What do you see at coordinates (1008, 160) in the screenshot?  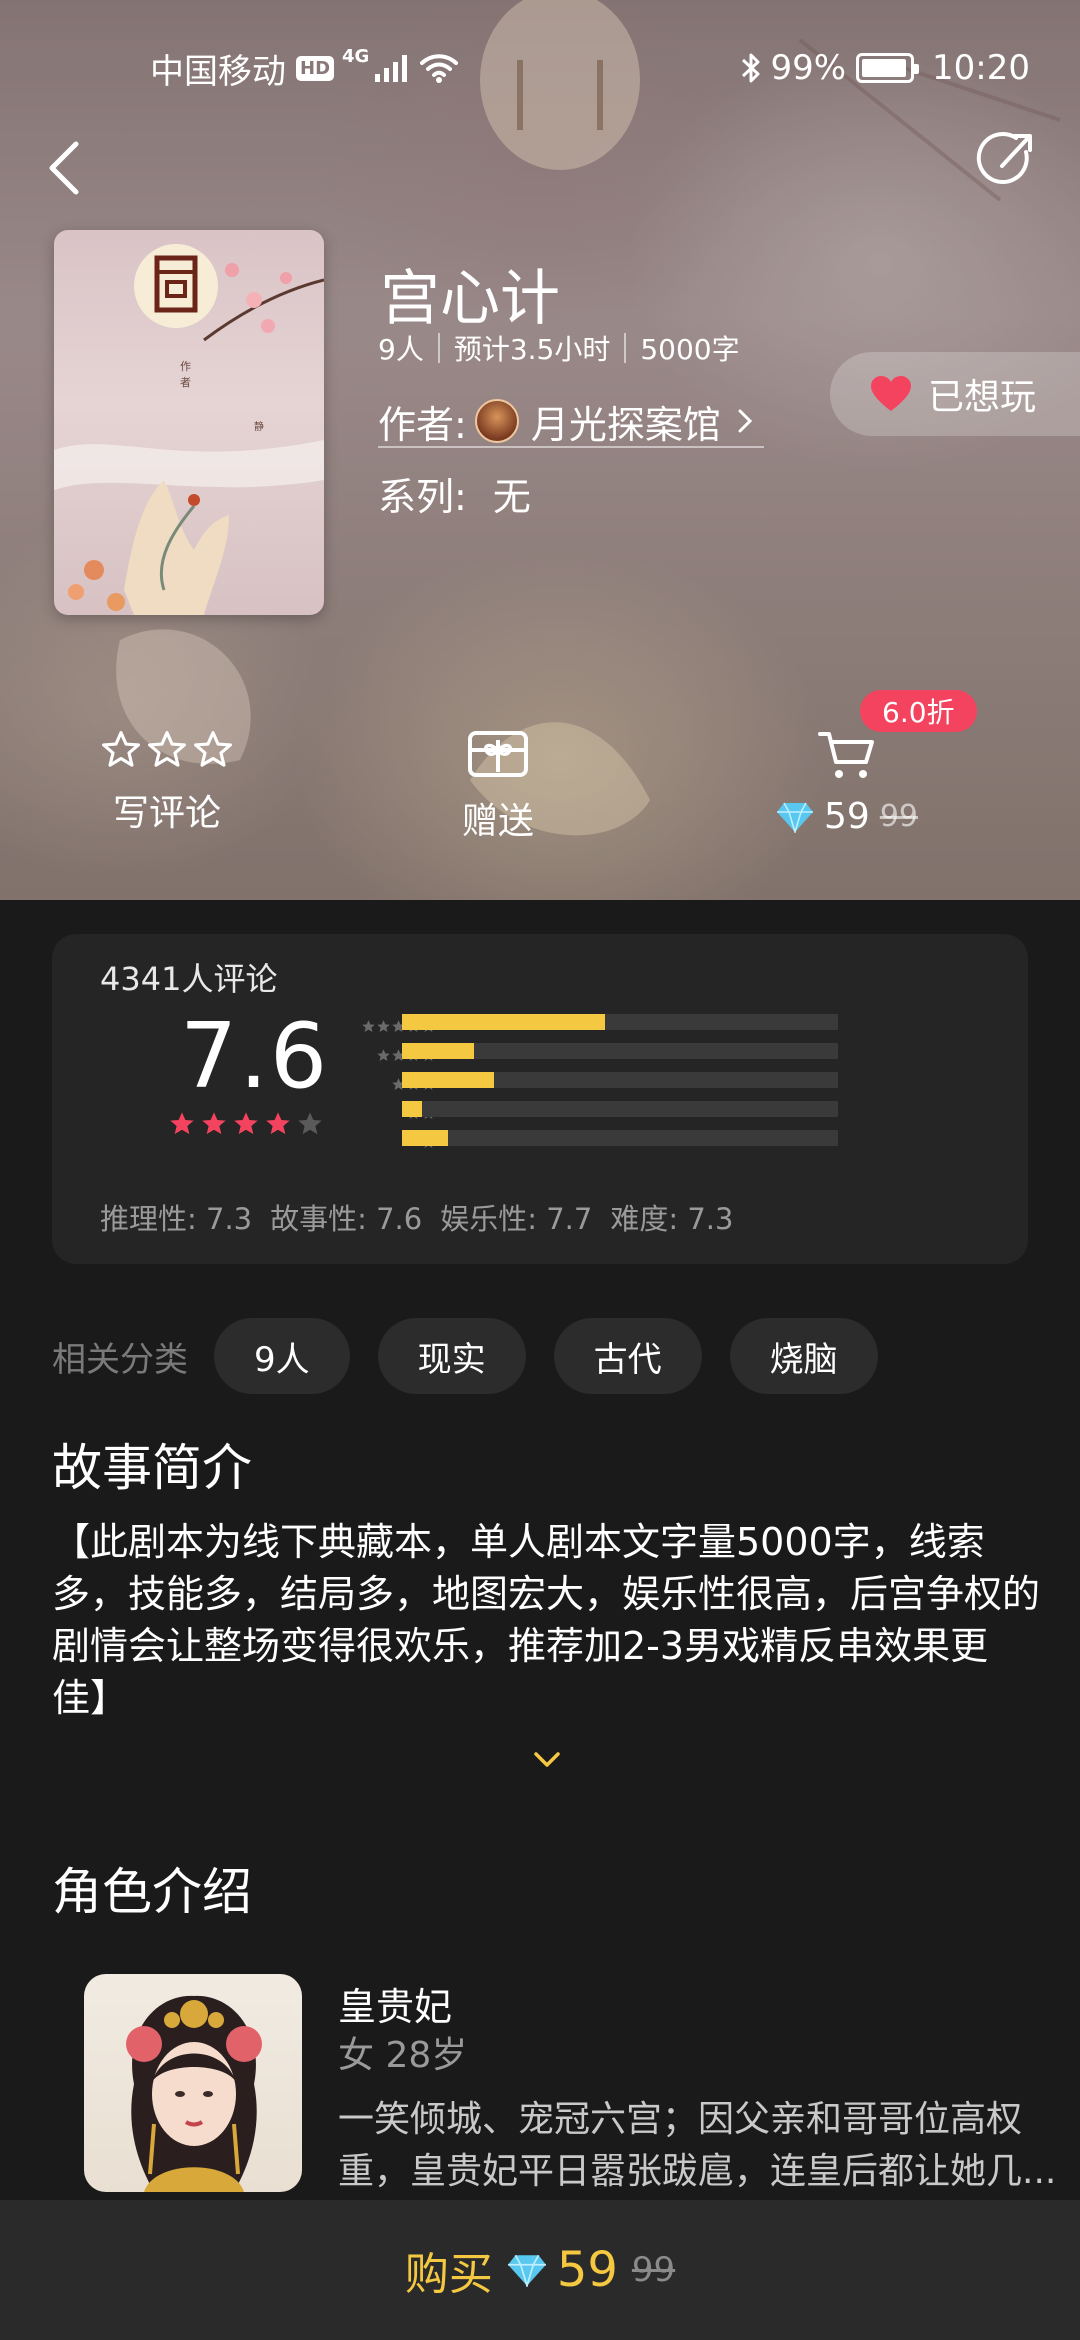 I see `share-icon` at bounding box center [1008, 160].